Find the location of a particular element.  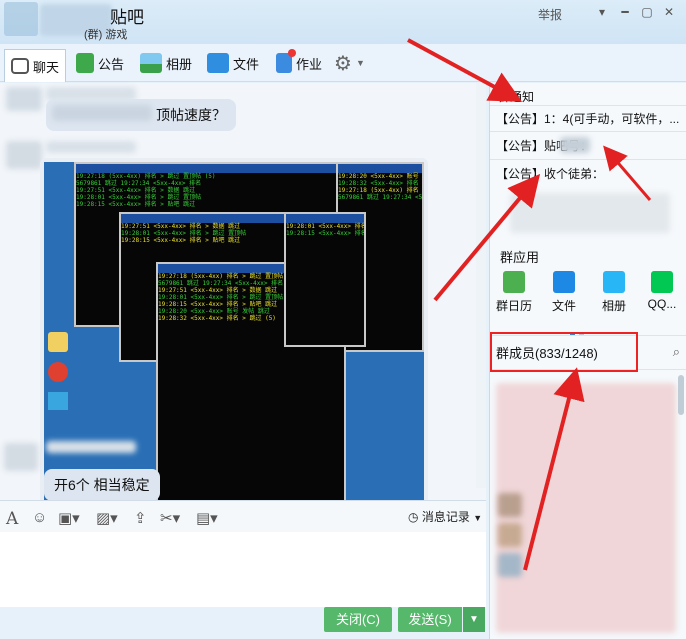

tab-album: 相册 is located at coordinates (166, 63).